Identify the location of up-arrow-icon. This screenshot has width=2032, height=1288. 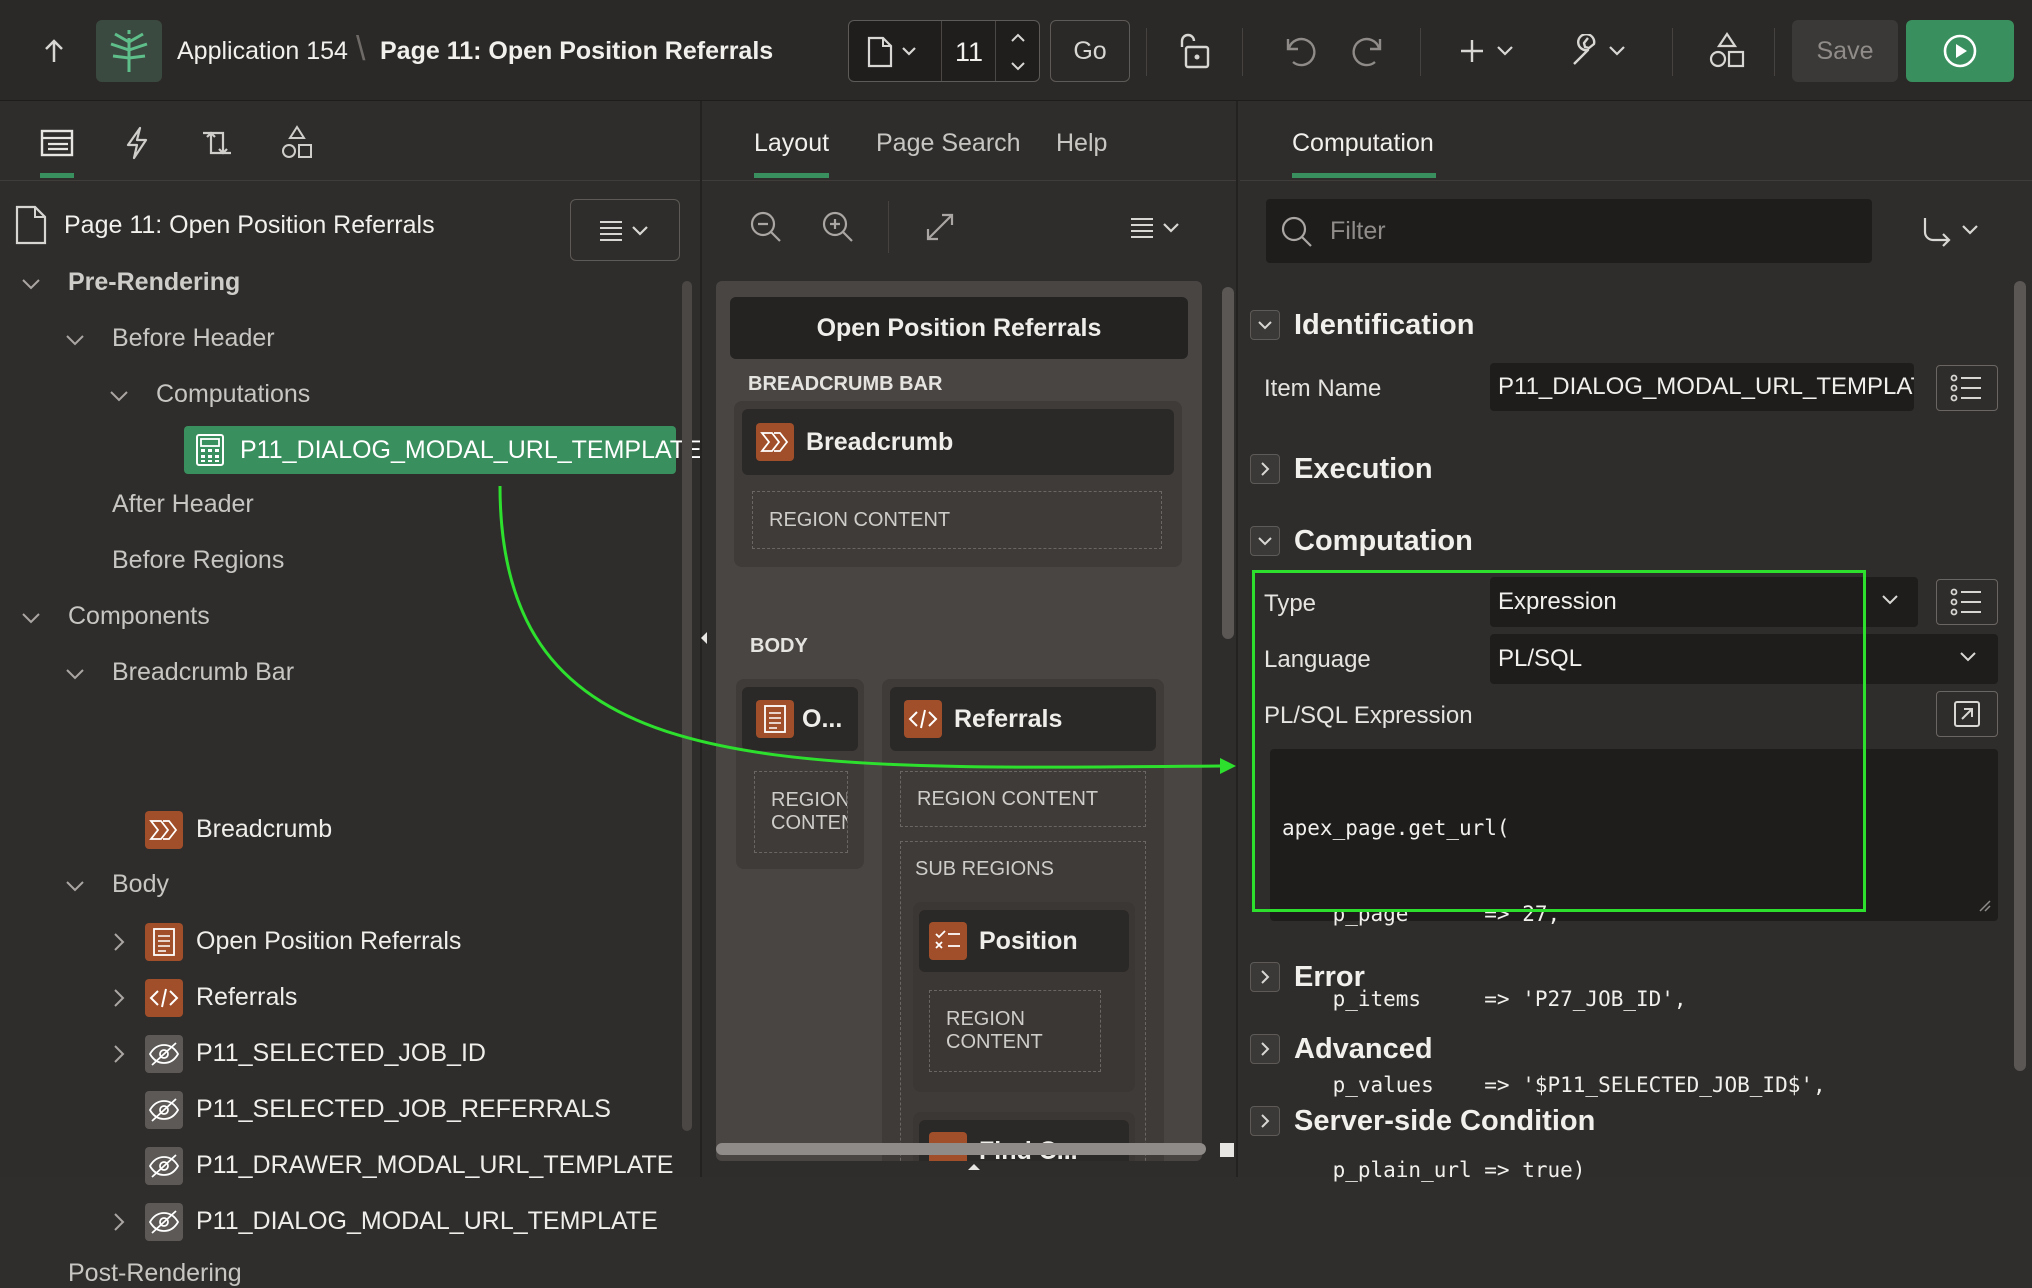
(54, 51).